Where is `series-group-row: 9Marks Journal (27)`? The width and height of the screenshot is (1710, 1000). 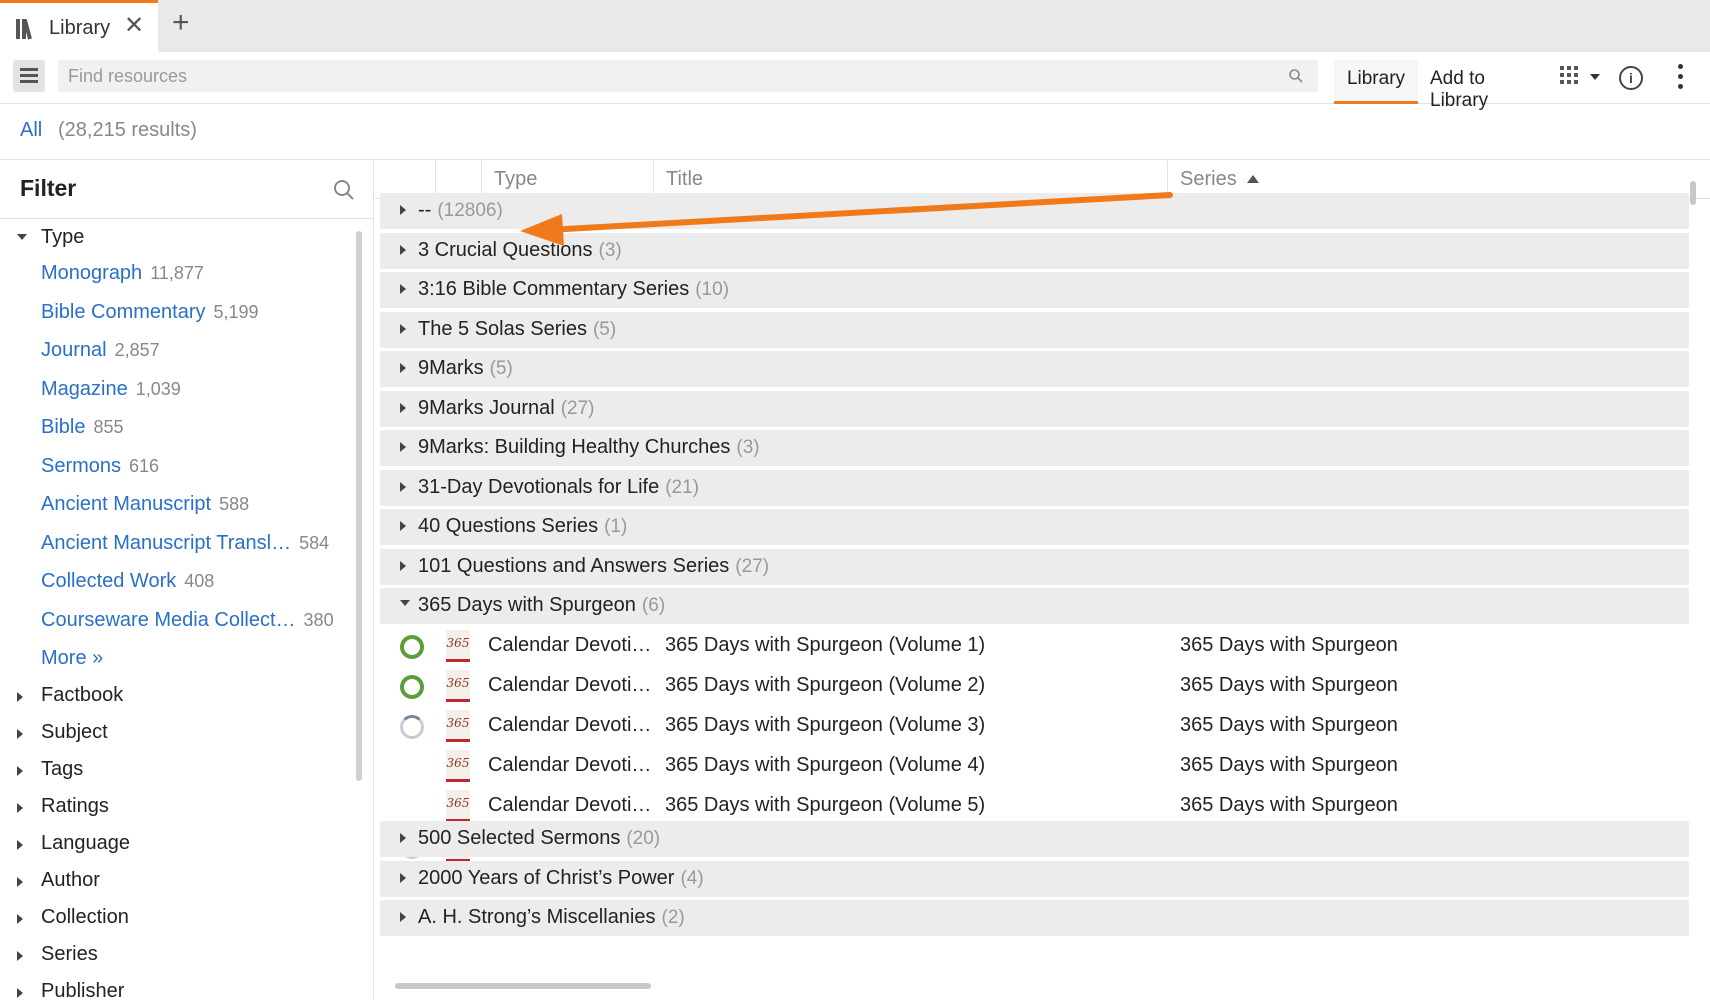
series-group-row: 9Marks Journal (27) is located at coordinates (1034, 408).